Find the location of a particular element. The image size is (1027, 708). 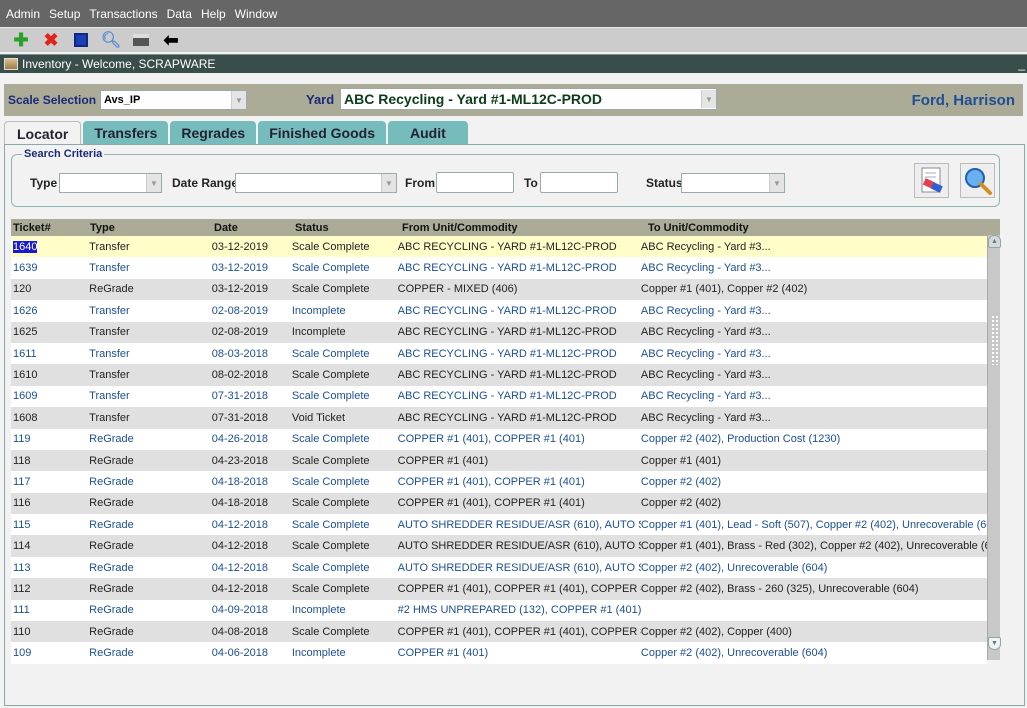

menu-window: Window is located at coordinates (256, 14).